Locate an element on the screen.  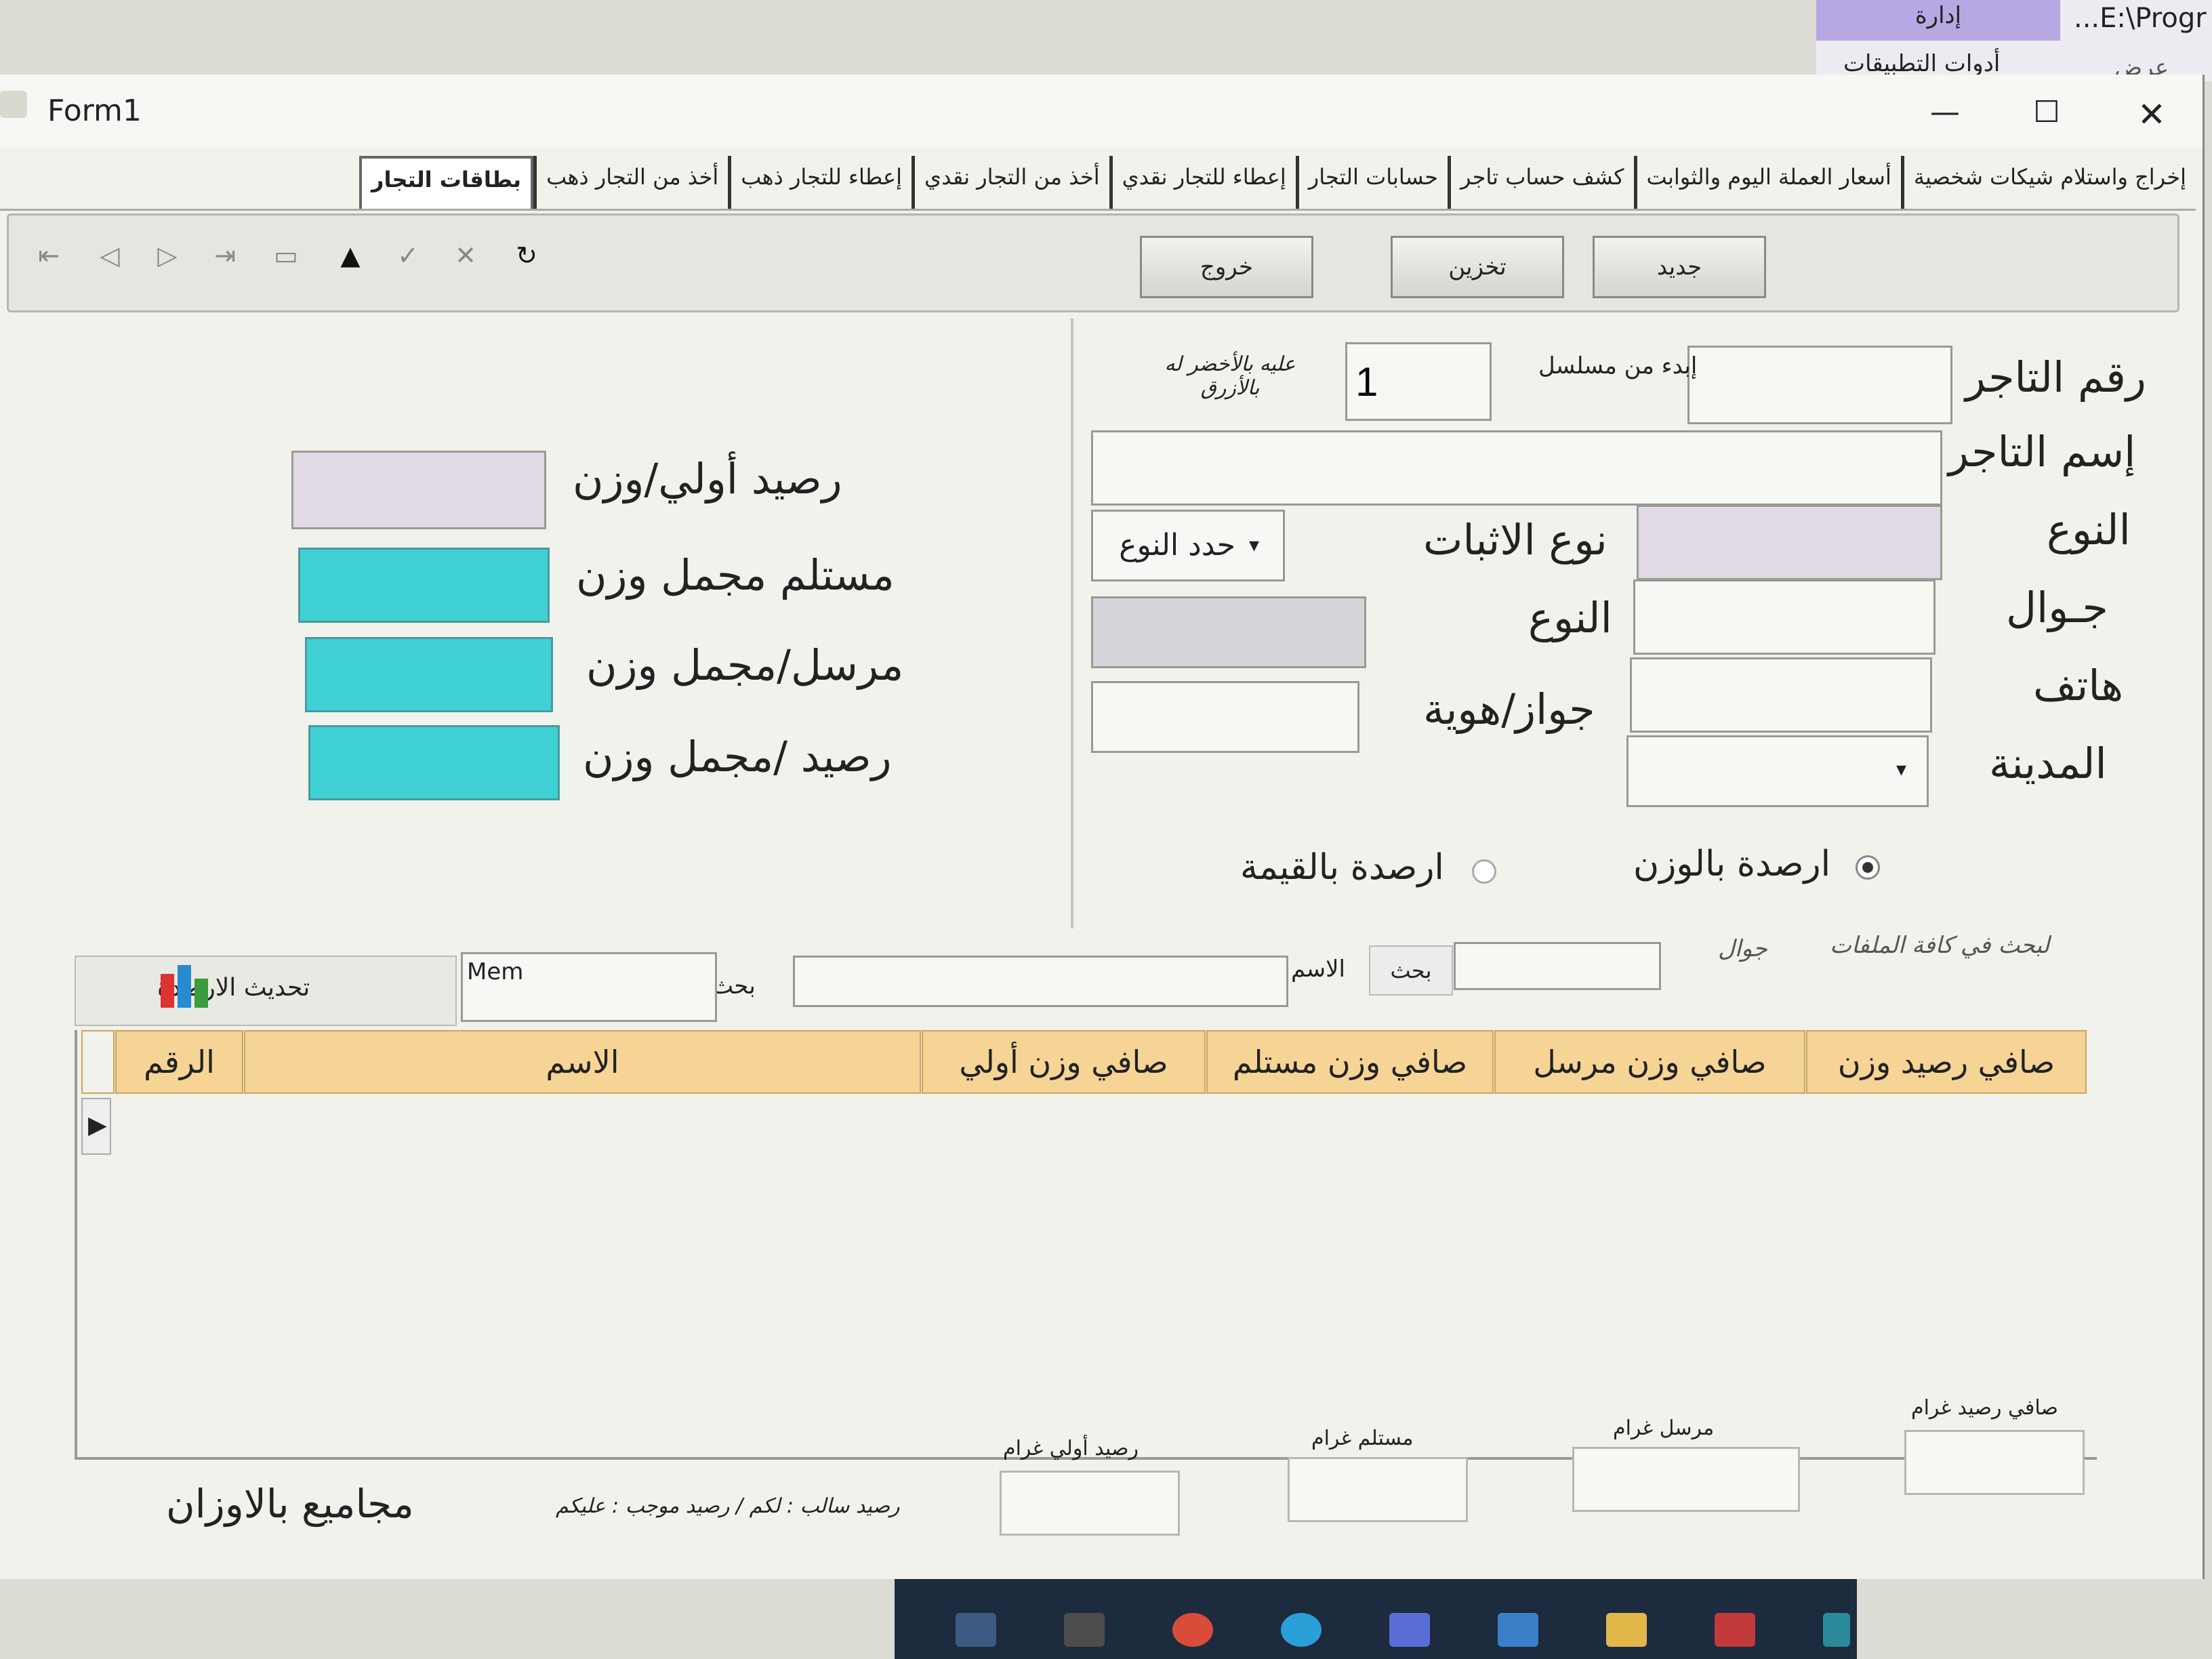
search-name-label: الاسم is located at coordinates (1318, 970).